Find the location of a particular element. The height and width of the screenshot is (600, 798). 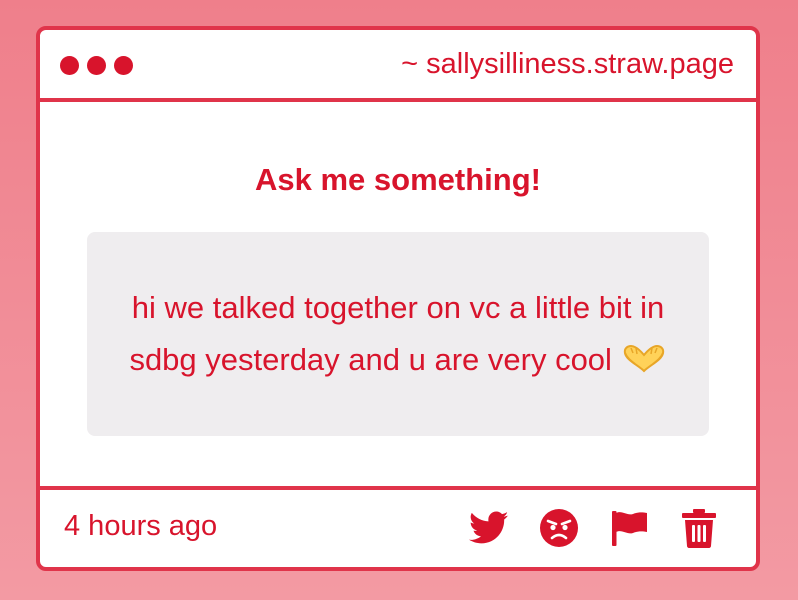

share-twitter-button is located at coordinates (489, 528).